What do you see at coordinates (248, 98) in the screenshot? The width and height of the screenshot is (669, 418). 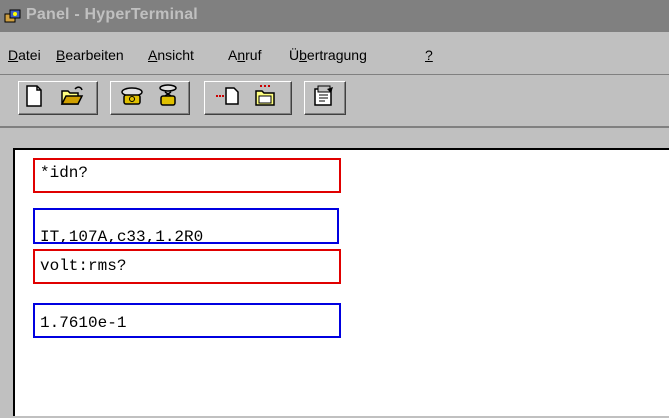 I see `toolbar-group-transfer` at bounding box center [248, 98].